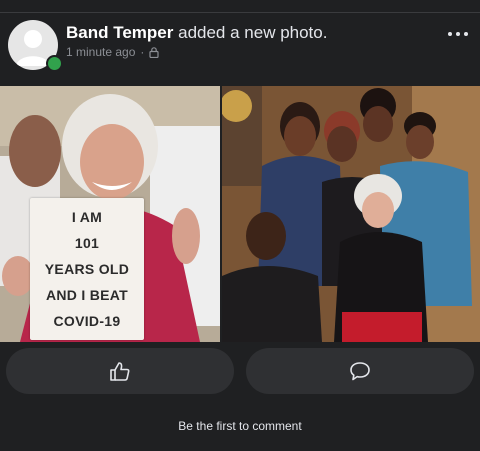 The image size is (480, 451). What do you see at coordinates (119, 32) in the screenshot?
I see `author-name: Band Temper` at bounding box center [119, 32].